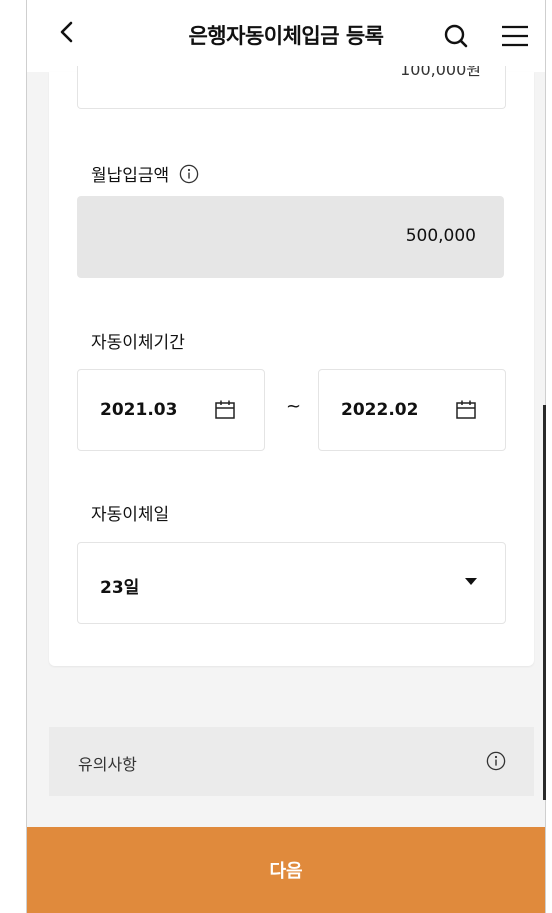 Image resolution: width=552 pixels, height=913 pixels. Describe the element at coordinates (471, 581) in the screenshot. I see `caret-down-icon` at that location.